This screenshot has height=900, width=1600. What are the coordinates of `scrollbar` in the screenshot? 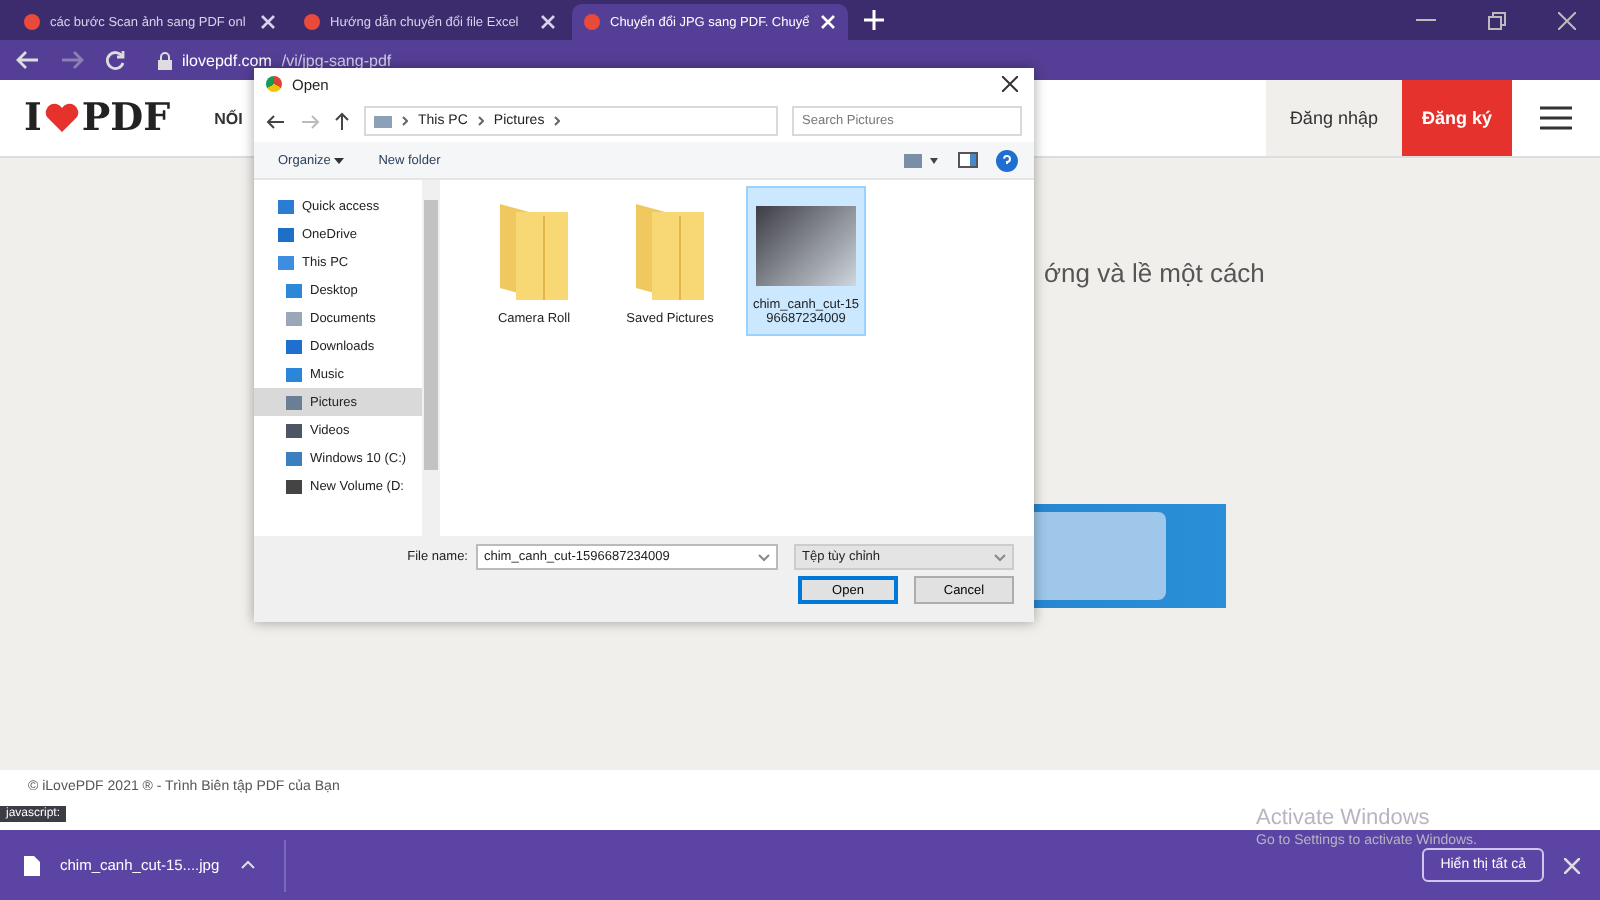 It's located at (431, 358).